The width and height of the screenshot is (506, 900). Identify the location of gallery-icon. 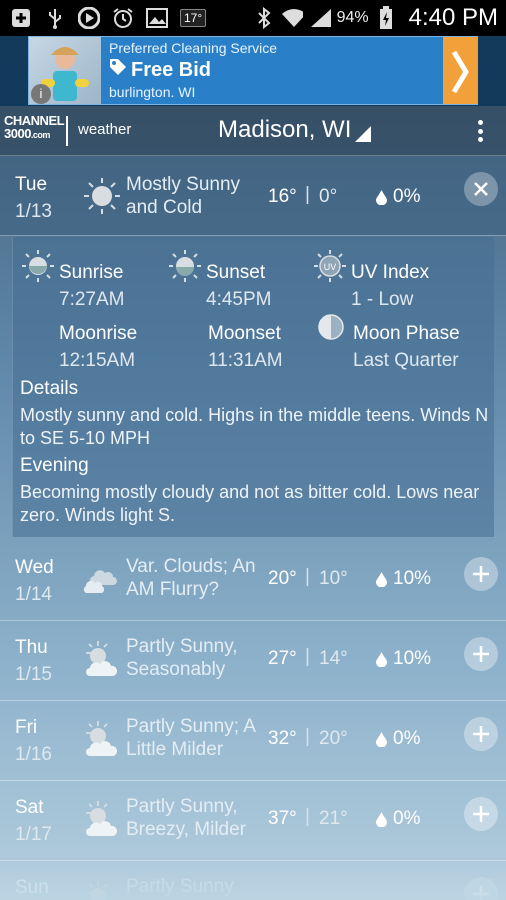
(157, 18).